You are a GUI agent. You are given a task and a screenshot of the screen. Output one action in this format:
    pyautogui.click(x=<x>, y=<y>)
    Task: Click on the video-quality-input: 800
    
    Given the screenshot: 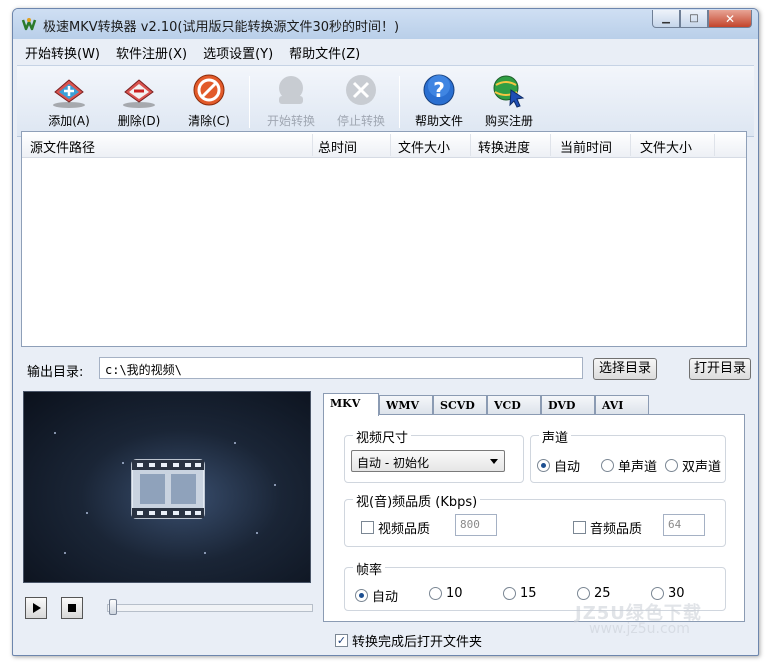 What is the action you would take?
    pyautogui.click(x=476, y=525)
    